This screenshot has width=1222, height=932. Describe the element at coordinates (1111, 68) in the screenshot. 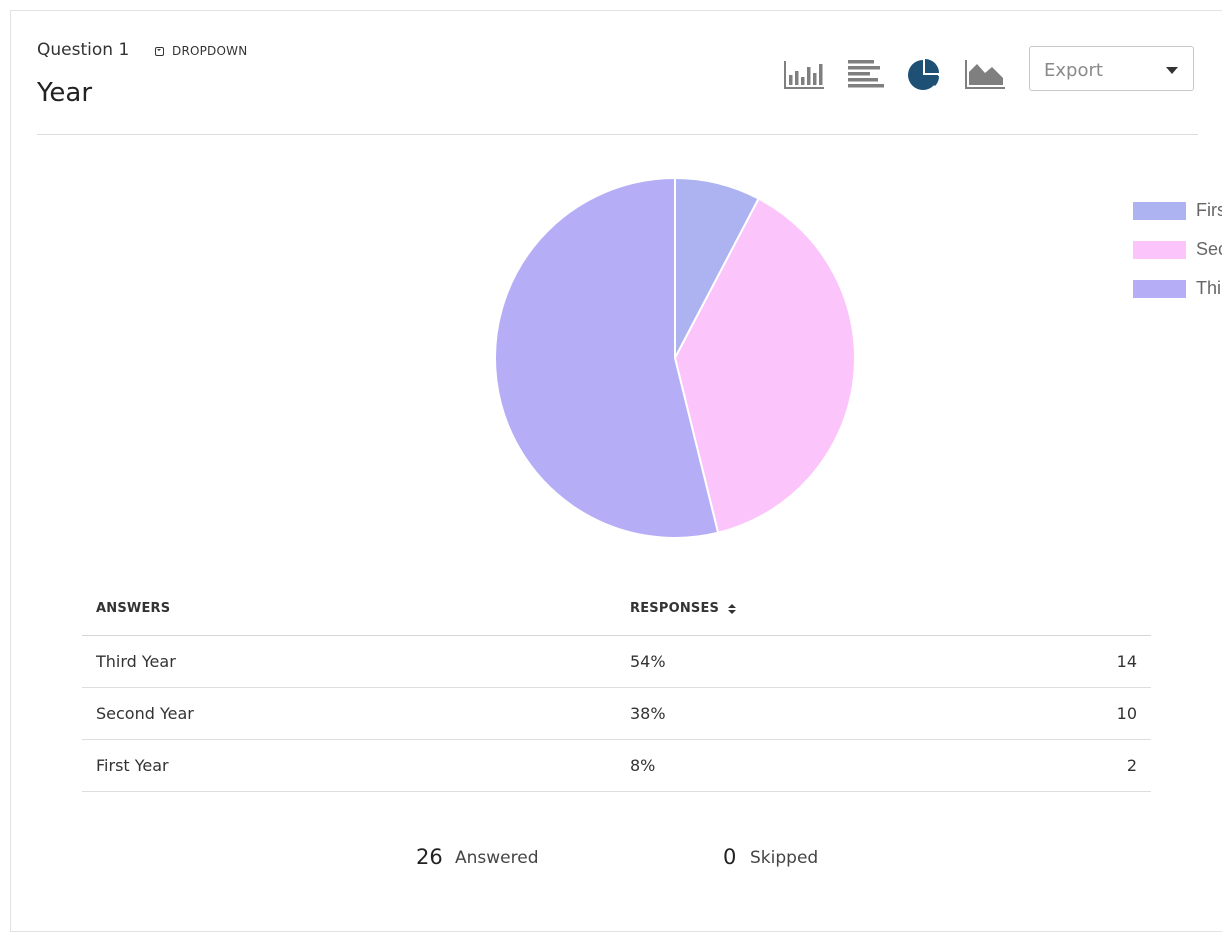

I see `export-dropdown: Export` at that location.